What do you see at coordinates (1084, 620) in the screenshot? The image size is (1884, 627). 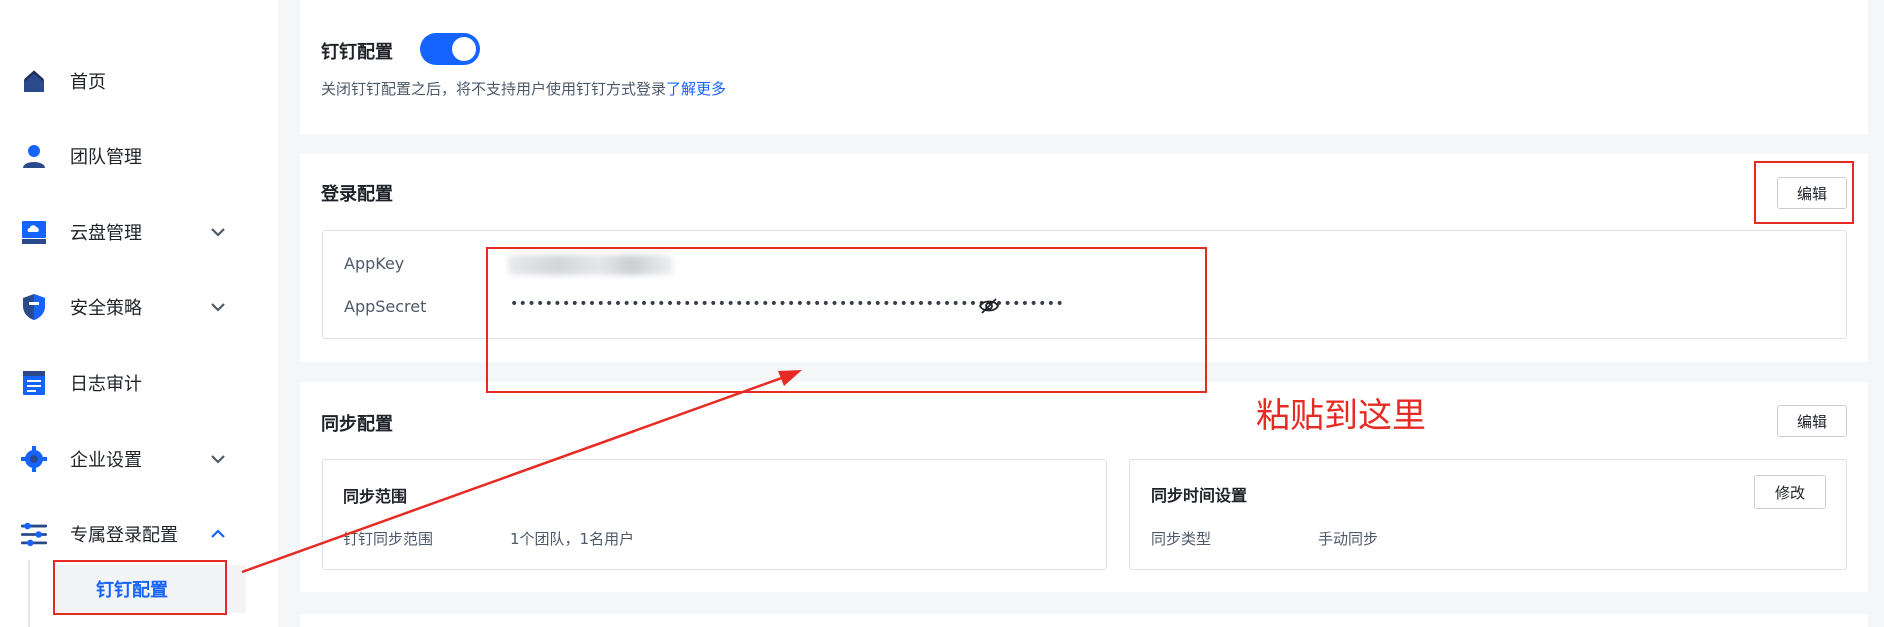 I see `next-card-partial` at bounding box center [1084, 620].